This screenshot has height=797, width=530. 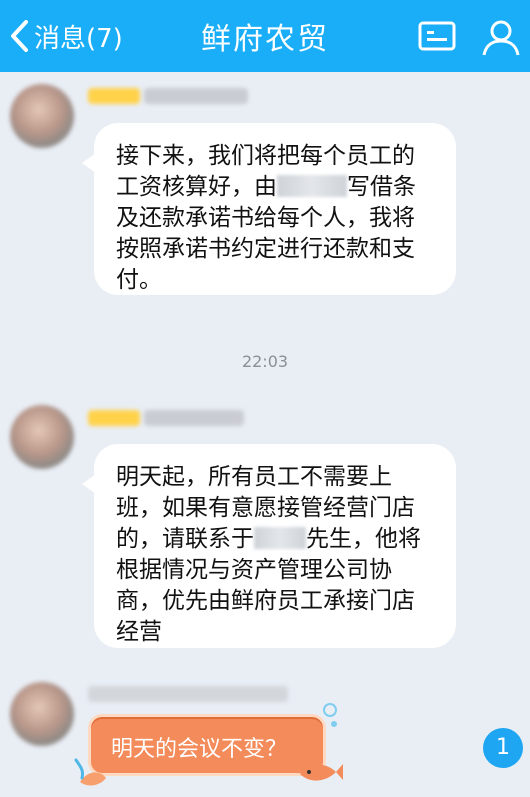 What do you see at coordinates (139, 632) in the screenshot?
I see `message-line: 经营` at bounding box center [139, 632].